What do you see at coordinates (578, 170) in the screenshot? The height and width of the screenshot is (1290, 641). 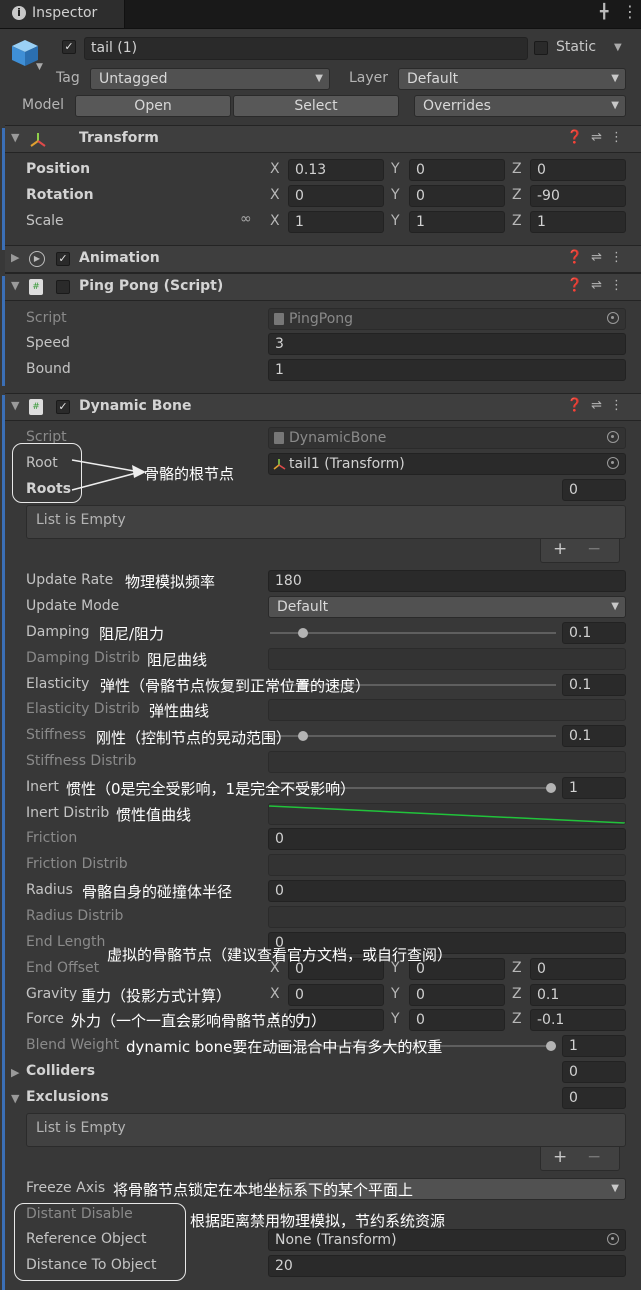 I see `position-z-field: 0` at bounding box center [578, 170].